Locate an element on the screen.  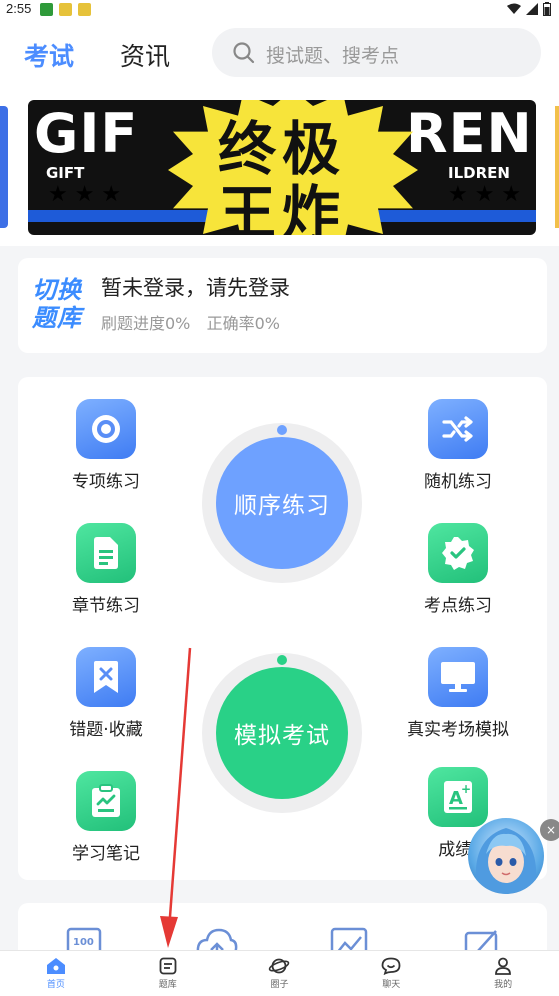
bottom-nav: 首页 题库 圈子 聊天 我的 is located at coordinates (279, 973).